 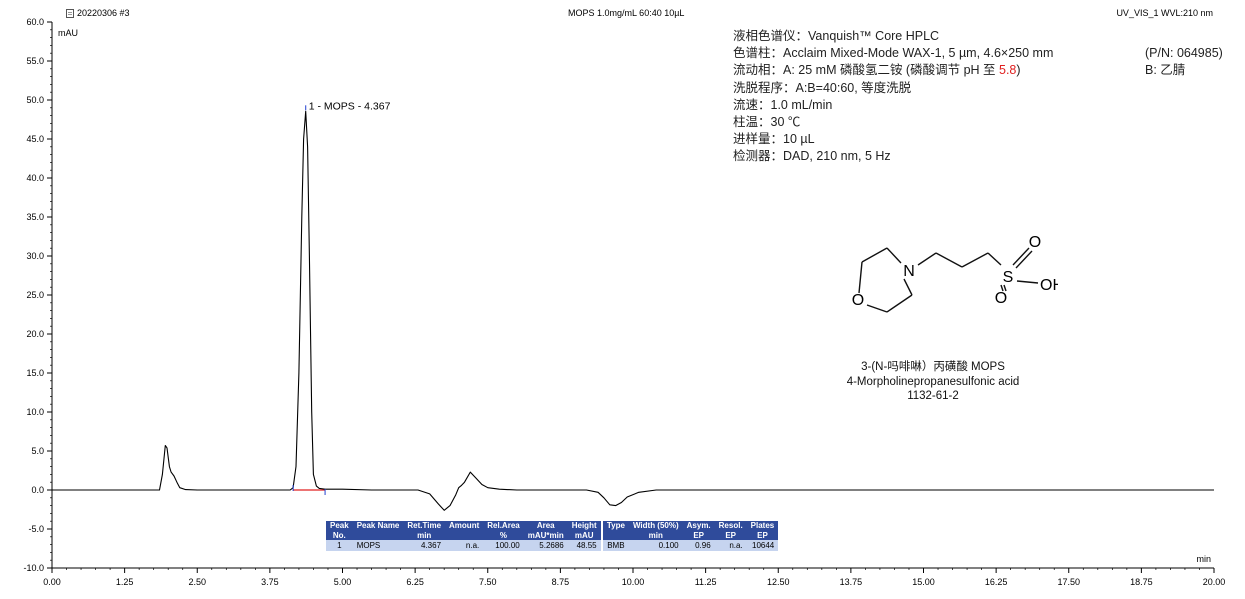 What do you see at coordinates (415, 582) in the screenshot?
I see `x-tick-label: 6.25` at bounding box center [415, 582].